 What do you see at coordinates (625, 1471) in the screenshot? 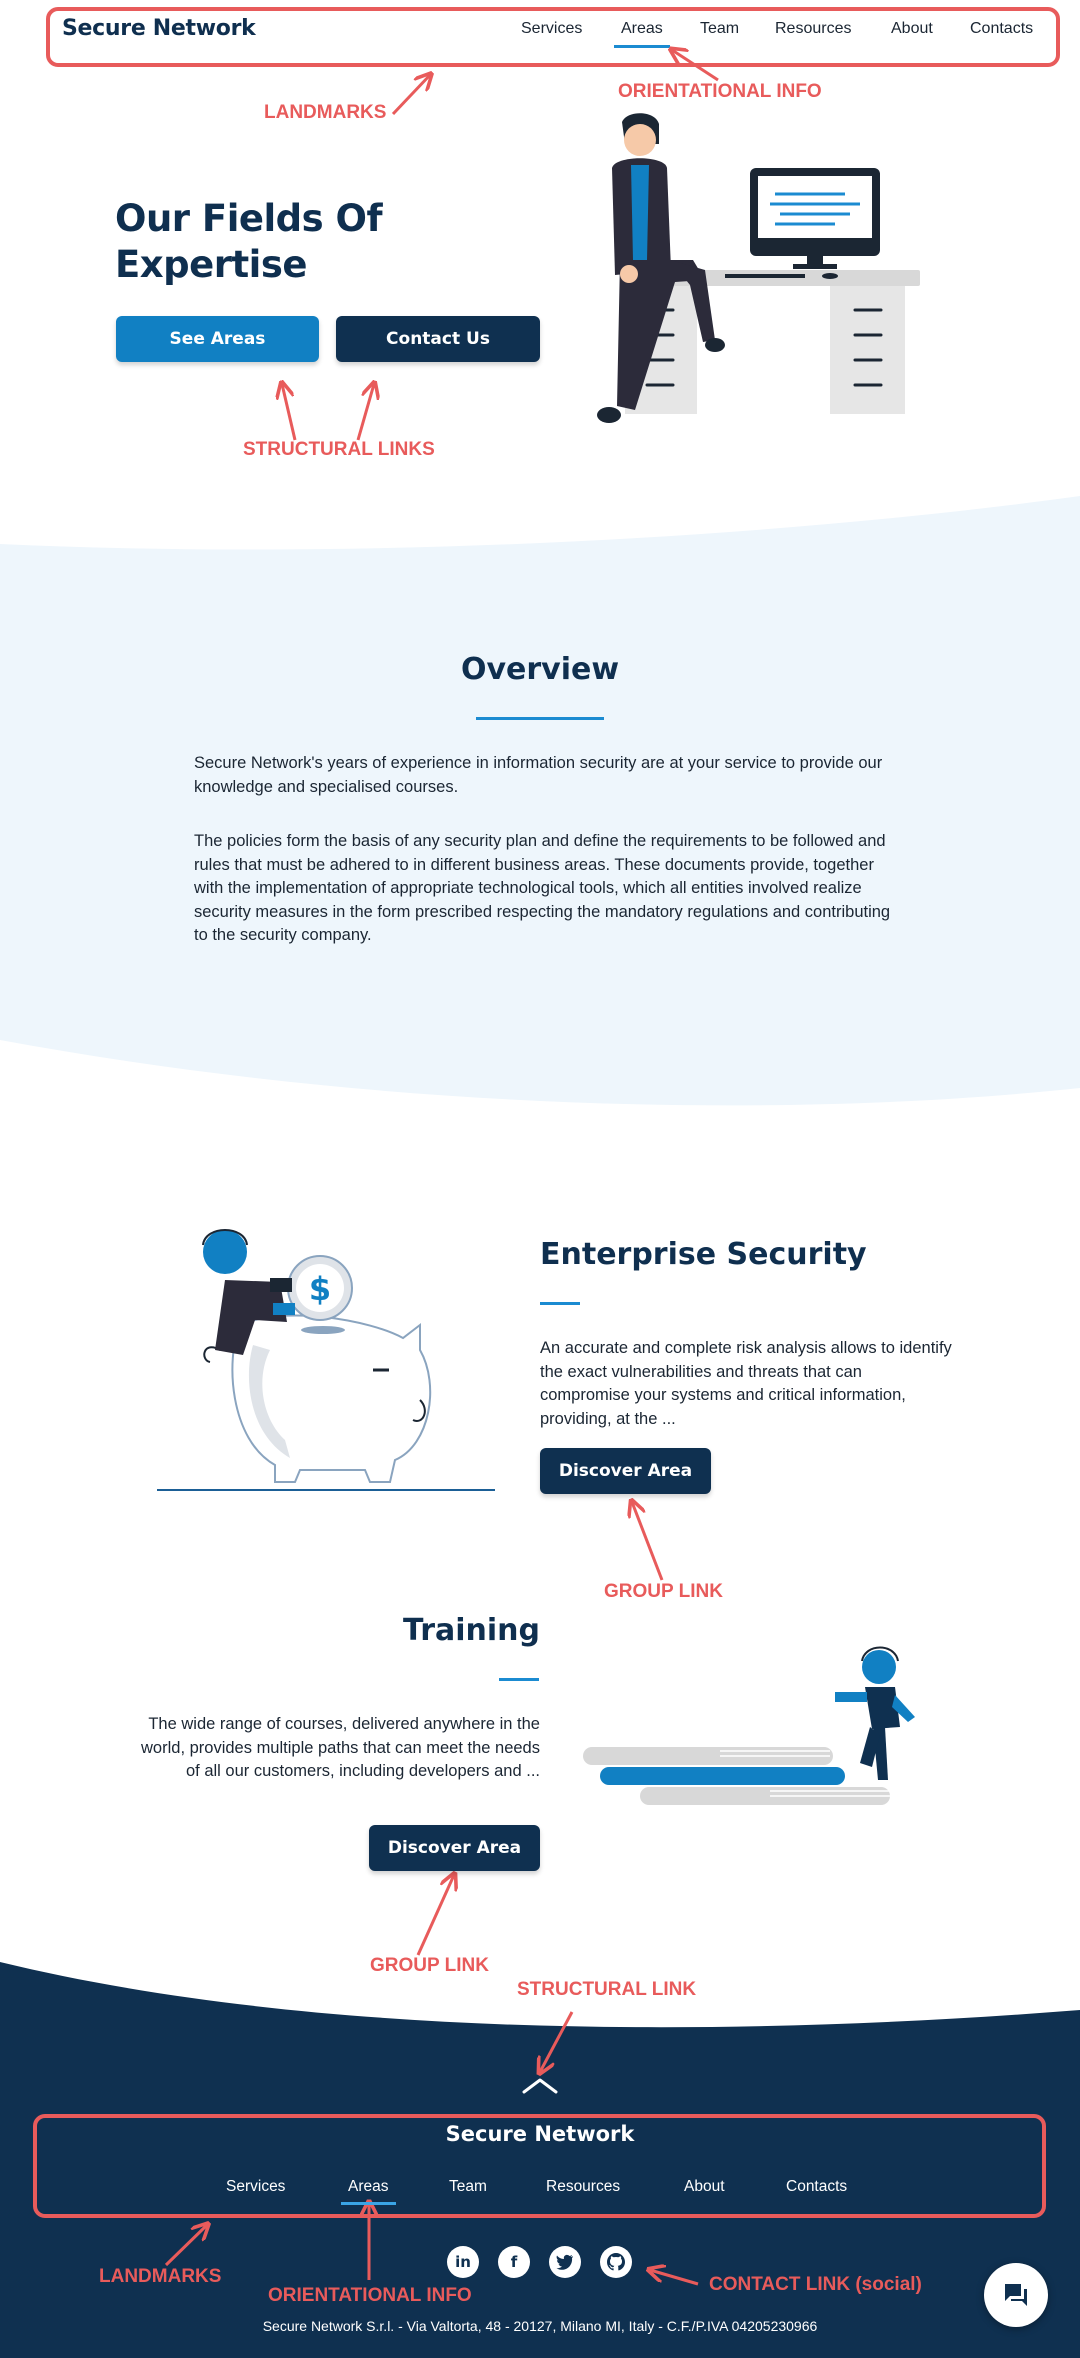
I see `enterprise-security-discover-button: Discover Area` at bounding box center [625, 1471].